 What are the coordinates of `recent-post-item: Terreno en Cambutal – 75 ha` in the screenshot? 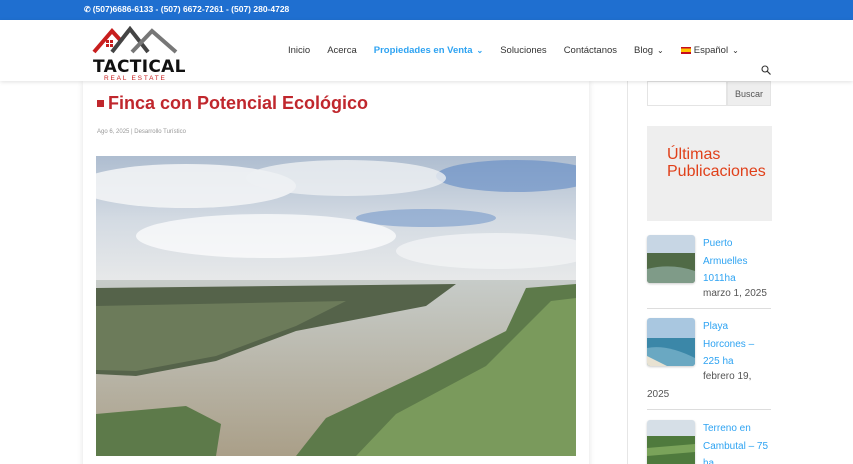 It's located at (709, 442).